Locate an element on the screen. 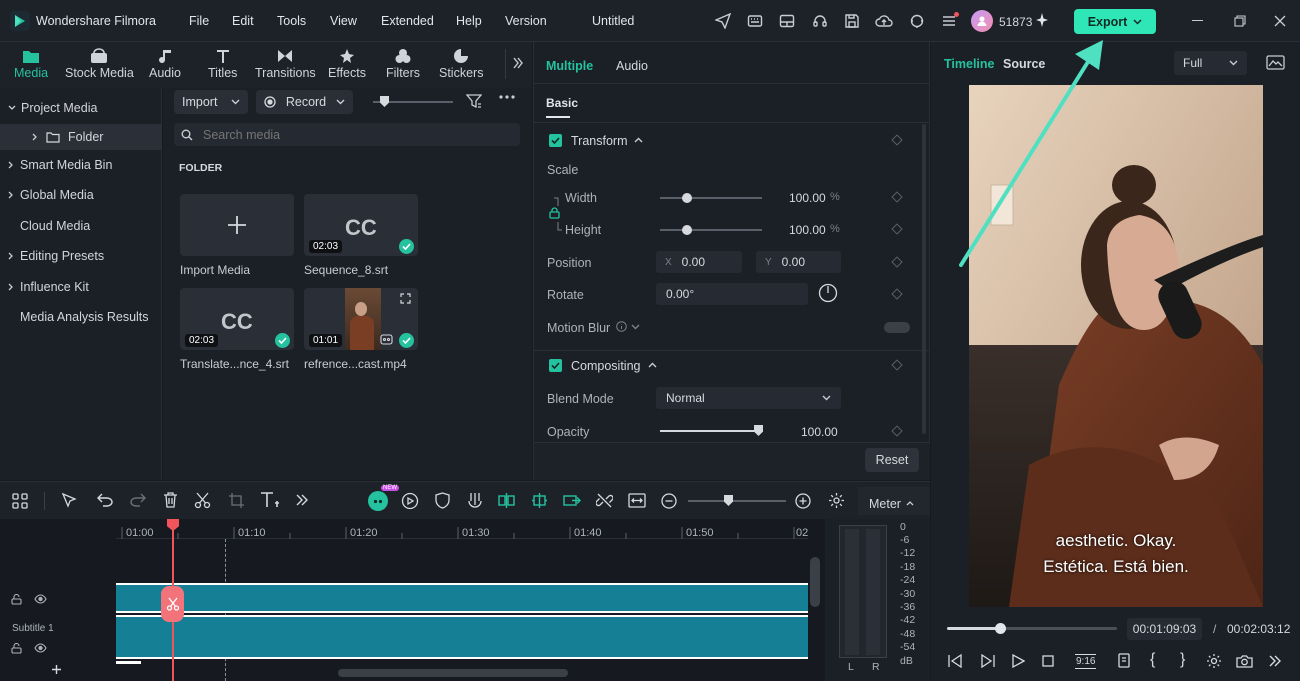 This screenshot has width=1300, height=681. fullscreen-icon is located at coordinates (405, 298).